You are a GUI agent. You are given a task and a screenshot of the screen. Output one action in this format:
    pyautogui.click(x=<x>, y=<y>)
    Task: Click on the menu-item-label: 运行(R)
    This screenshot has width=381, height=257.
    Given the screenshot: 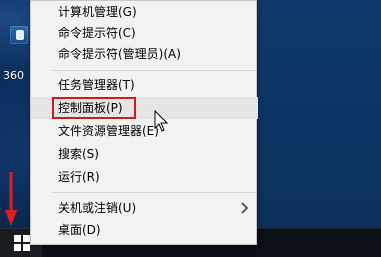 What is the action you would take?
    pyautogui.click(x=79, y=177)
    